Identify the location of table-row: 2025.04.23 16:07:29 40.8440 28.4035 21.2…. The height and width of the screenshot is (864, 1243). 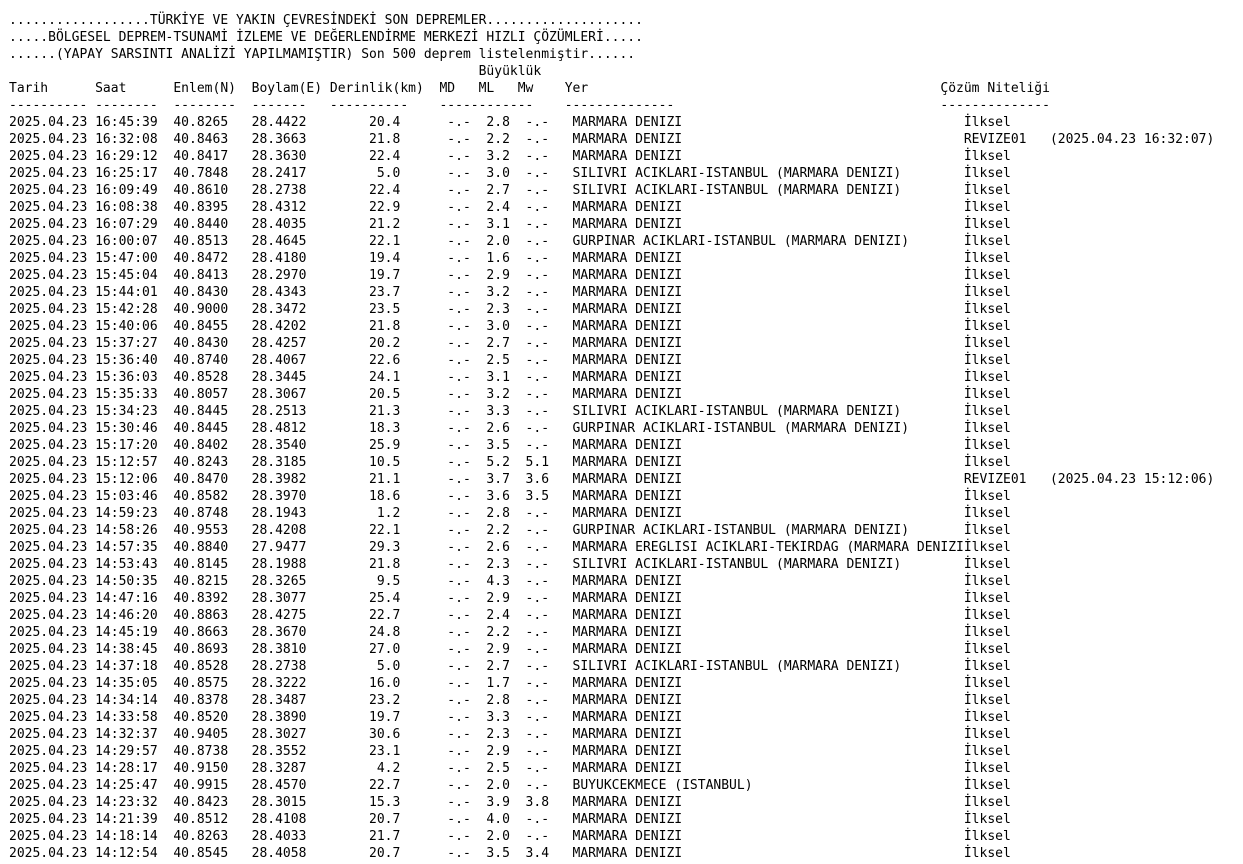
(510, 224).